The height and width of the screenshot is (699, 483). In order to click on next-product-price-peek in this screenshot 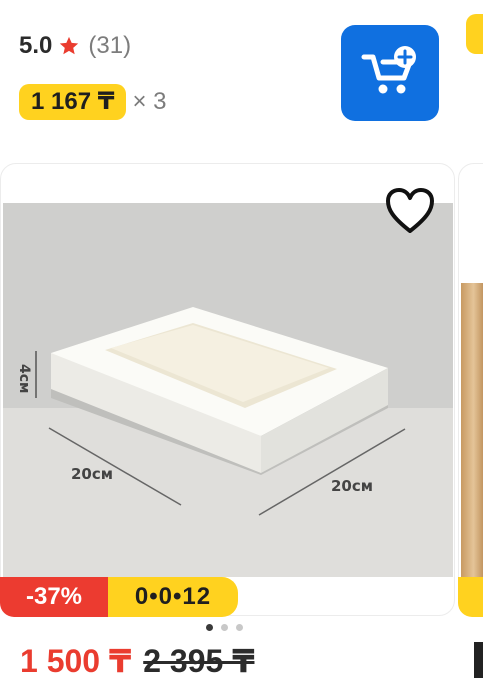, I will do `click(478, 660)`.